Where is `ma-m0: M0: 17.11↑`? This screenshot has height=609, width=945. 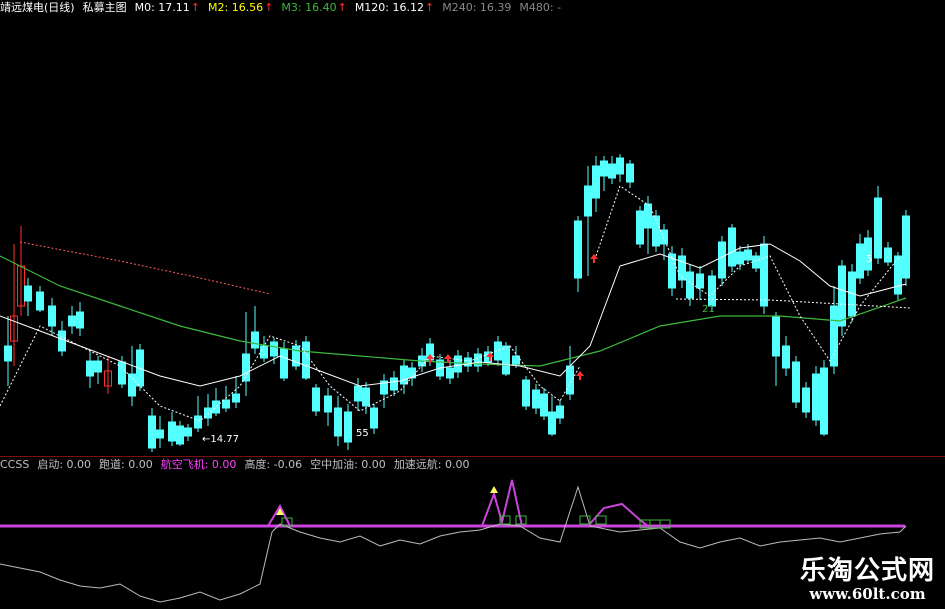 ma-m0: M0: 17.11↑ is located at coordinates (167, 7).